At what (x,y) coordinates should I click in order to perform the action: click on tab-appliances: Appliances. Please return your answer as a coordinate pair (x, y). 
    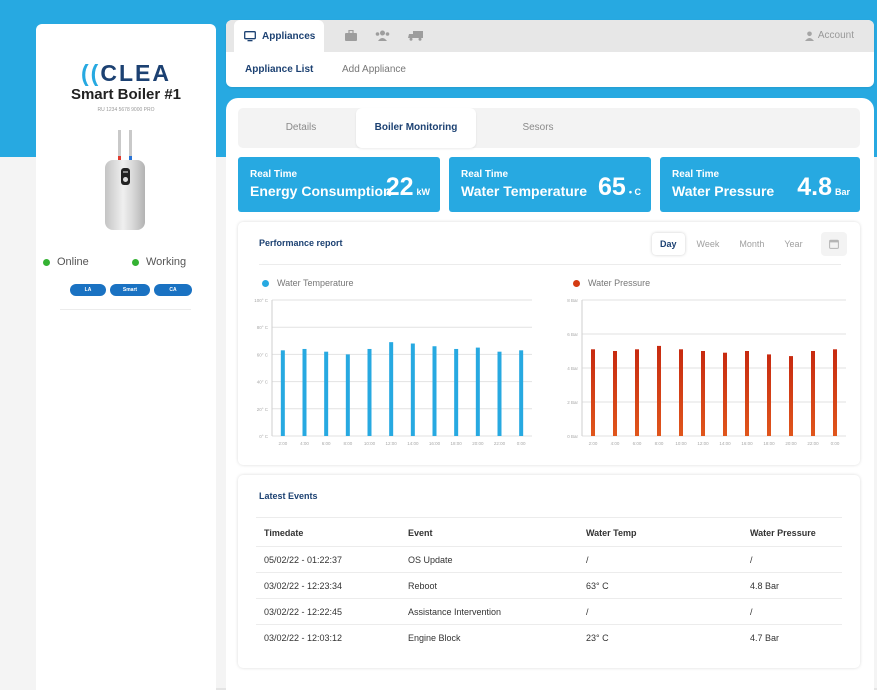
    Looking at the image, I should click on (279, 36).